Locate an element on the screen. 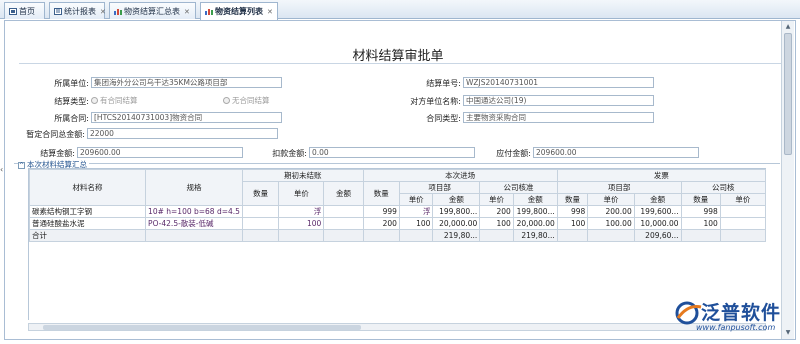  cell-inv-qty: 100 is located at coordinates (572, 223).